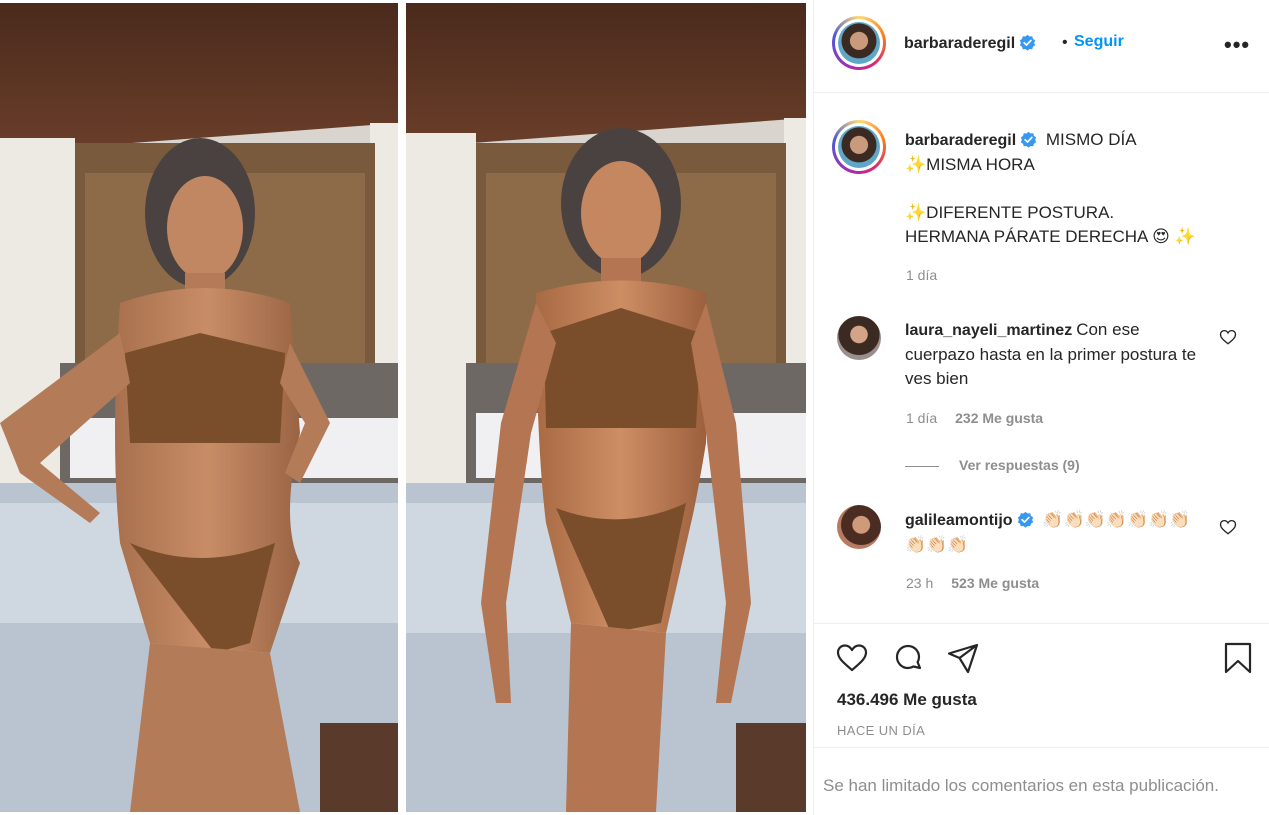  I want to click on comment-likes: 523 Me gusta, so click(995, 583).